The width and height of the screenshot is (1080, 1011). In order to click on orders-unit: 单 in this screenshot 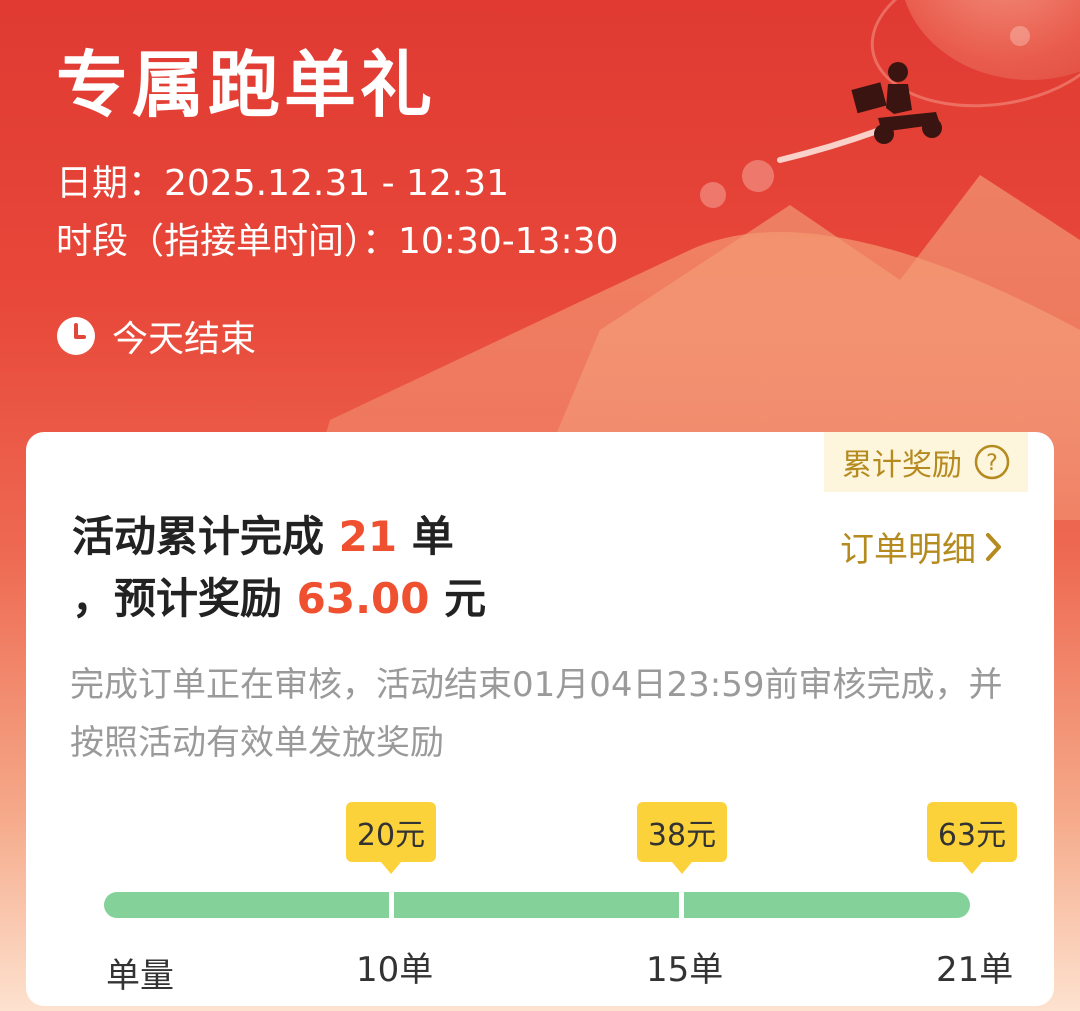, I will do `click(425, 536)`.